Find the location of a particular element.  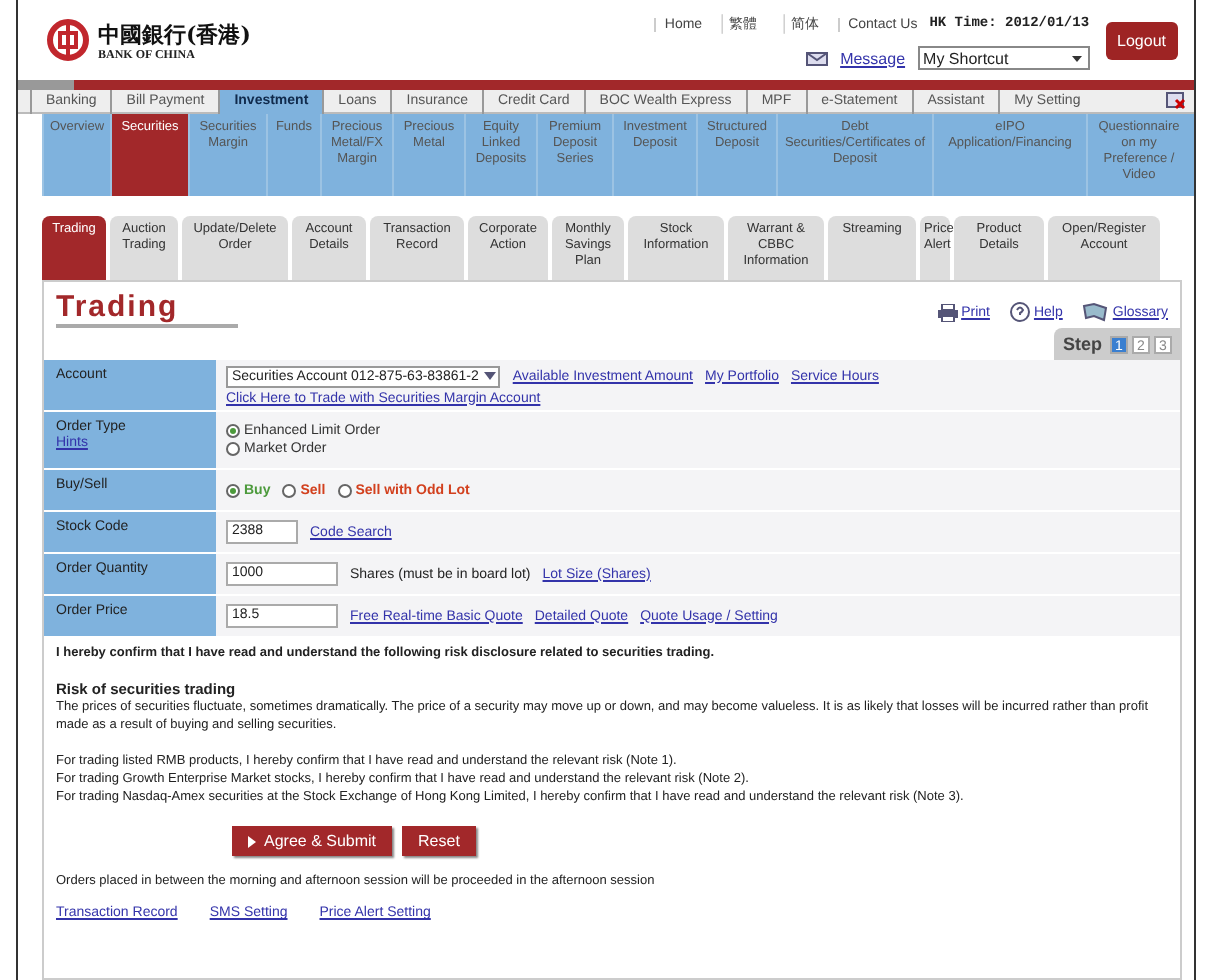

shortcut-select: My Shortcut is located at coordinates (1003, 58).